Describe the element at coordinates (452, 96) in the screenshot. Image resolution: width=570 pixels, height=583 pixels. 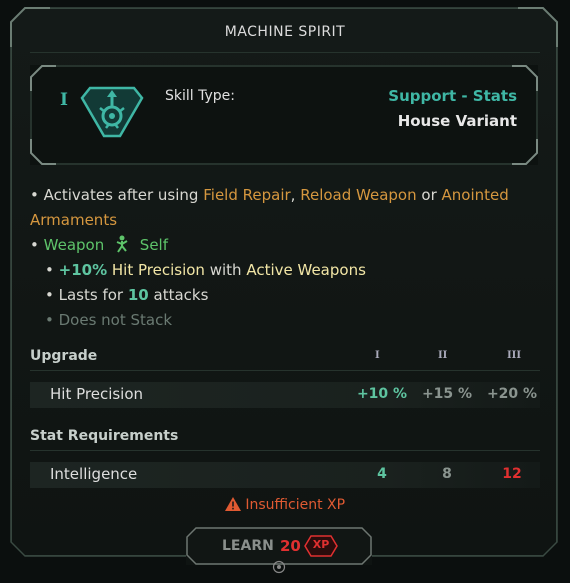
I see `skill-type-value: Support - Stats` at that location.